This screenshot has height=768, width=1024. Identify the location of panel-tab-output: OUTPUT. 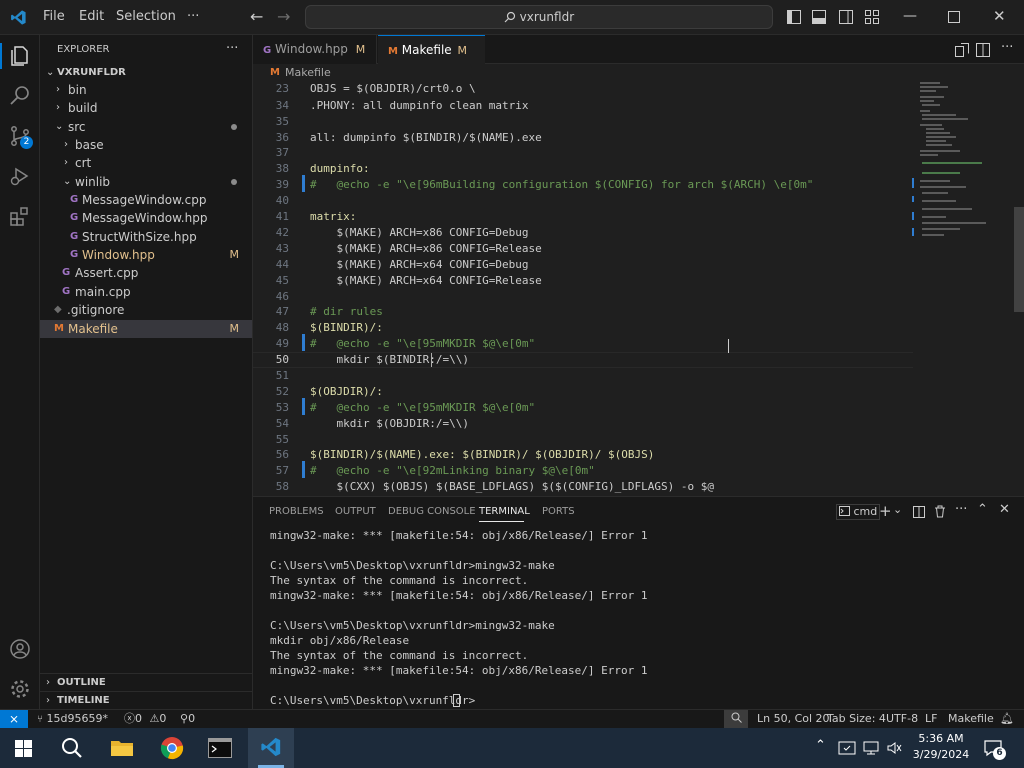
(355, 511).